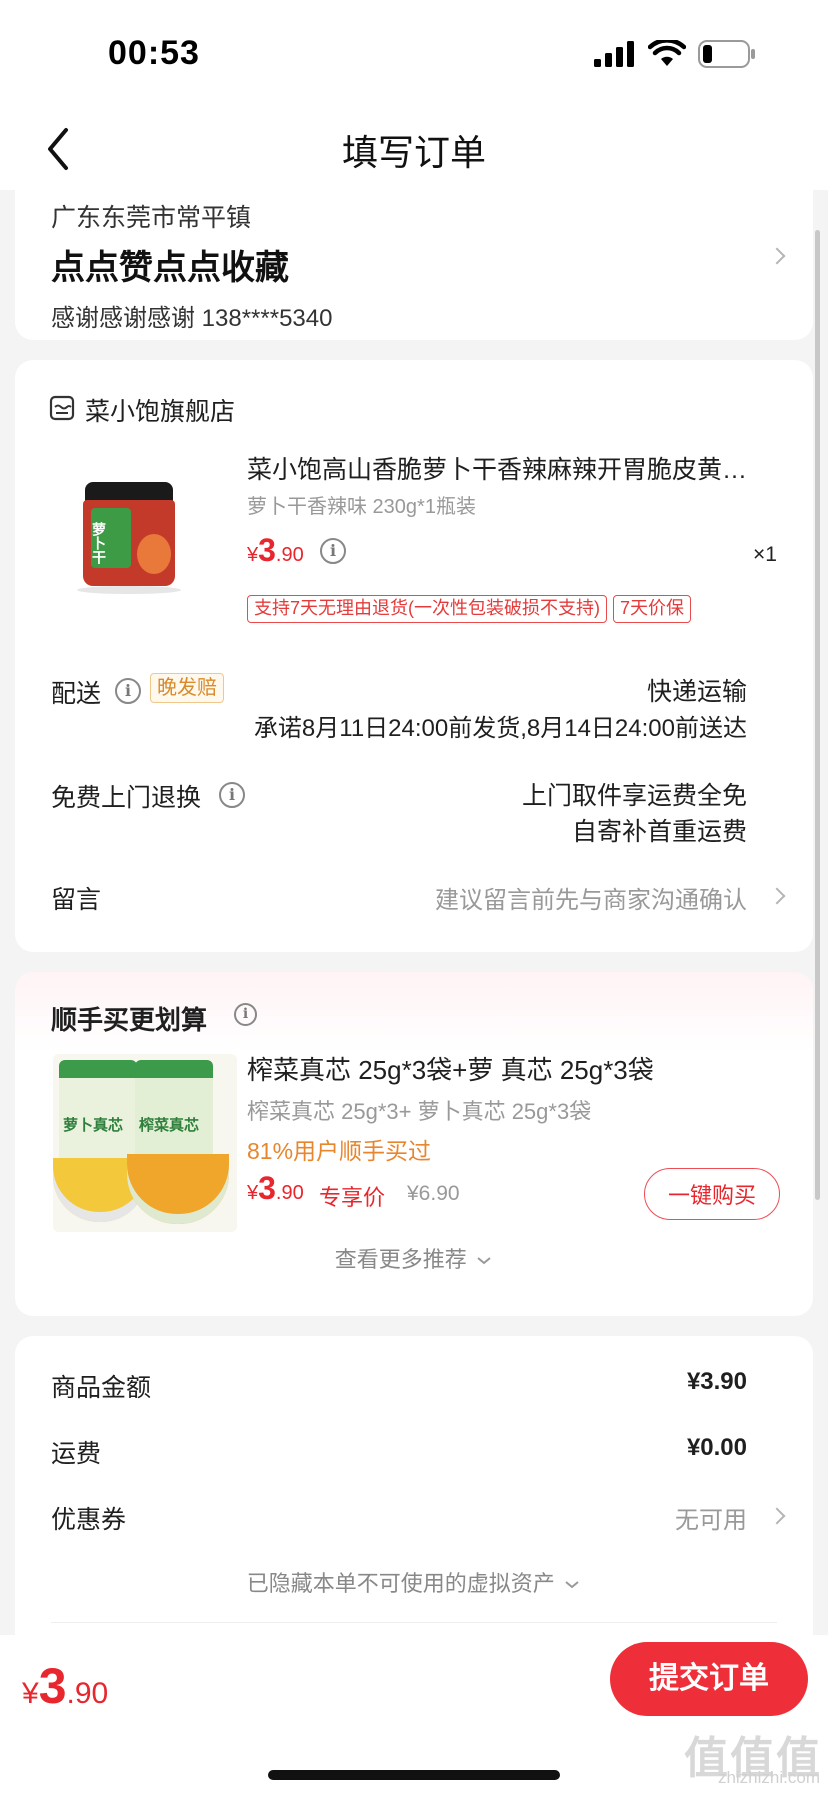 The image size is (828, 1795). Describe the element at coordinates (289, 555) in the screenshot. I see `price-dec: .90` at that location.